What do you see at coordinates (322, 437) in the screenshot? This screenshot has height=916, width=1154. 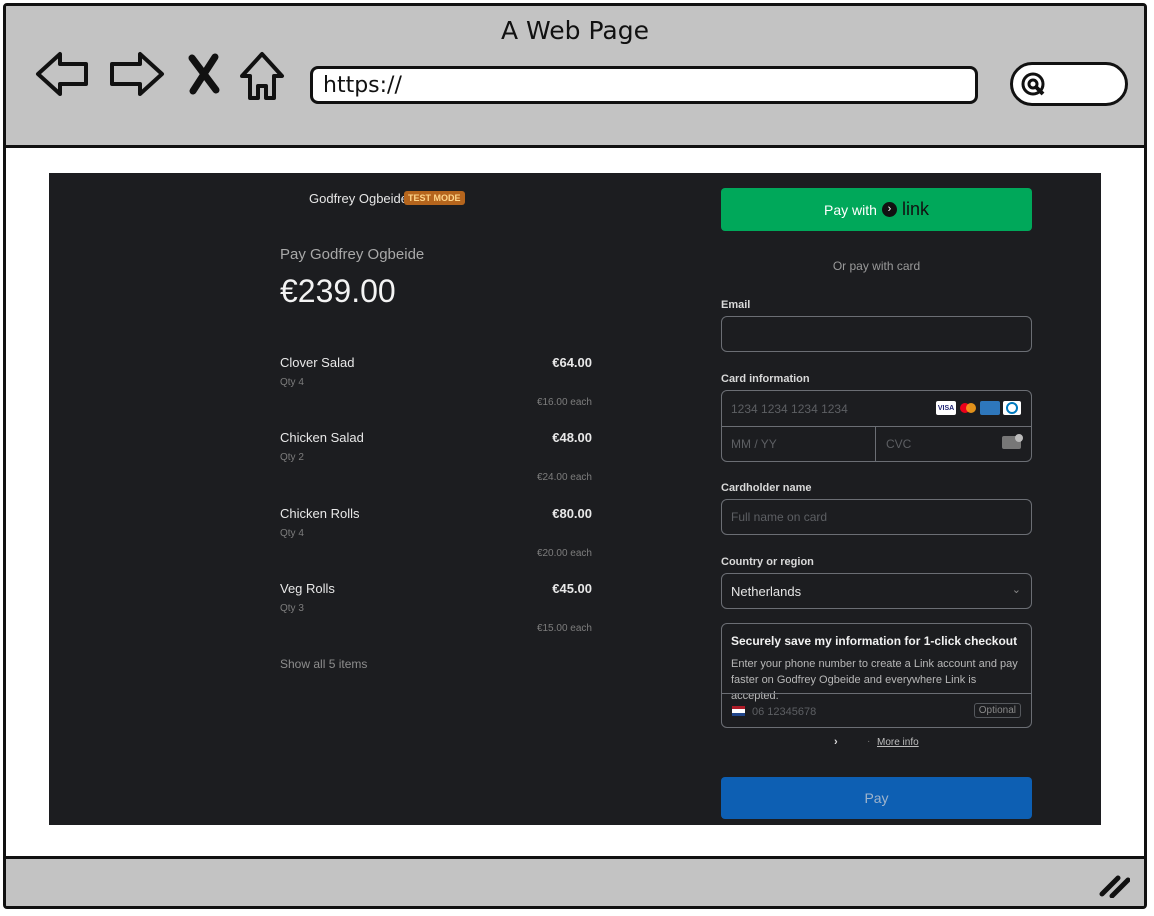 I see `item-name: Chicken Salad` at bounding box center [322, 437].